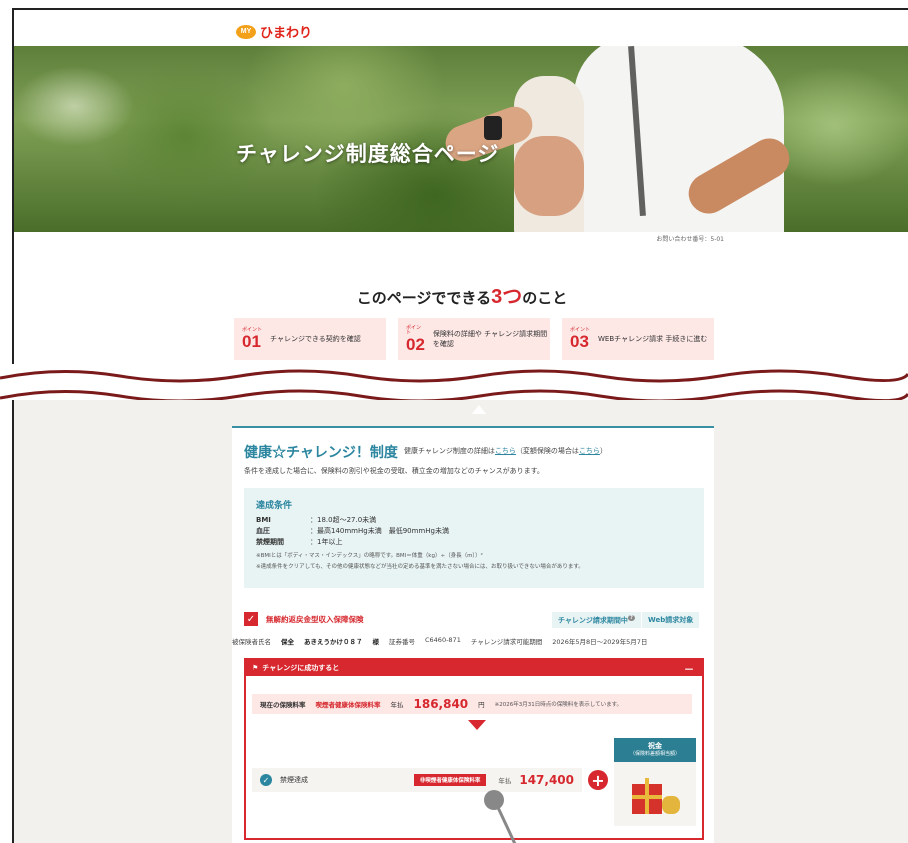 Image resolution: width=908 pixels, height=843 pixels. I want to click on check-circle-icon: ✓, so click(266, 780).